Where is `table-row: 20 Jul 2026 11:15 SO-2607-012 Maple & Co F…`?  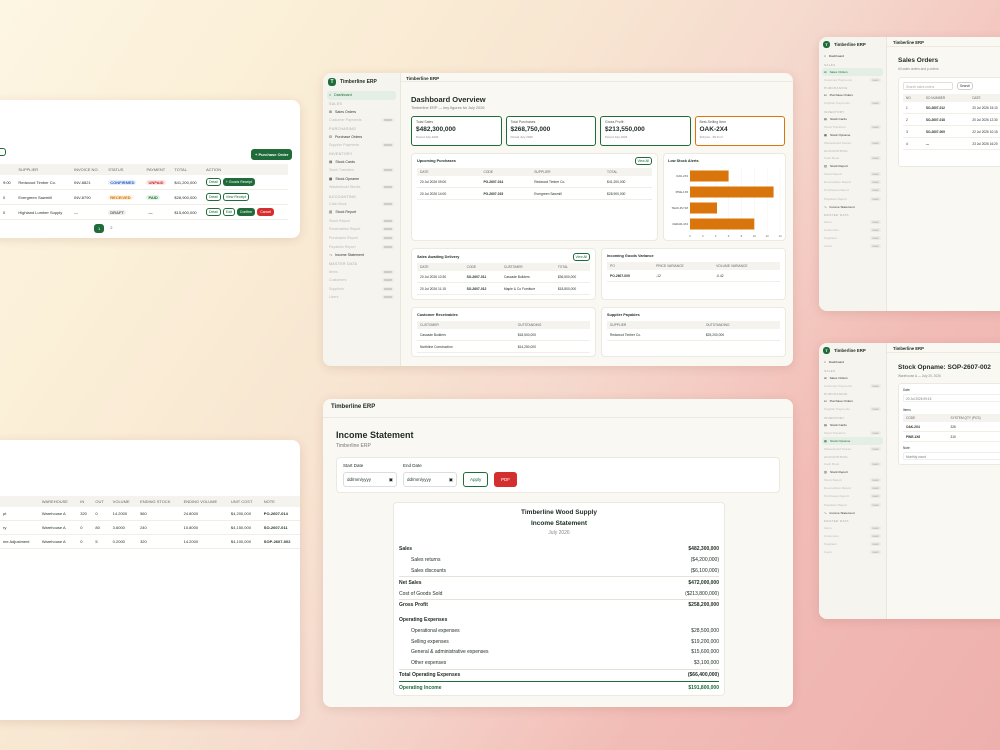 table-row: 20 Jul 2026 11:15 SO-2607-012 Maple & Co F… is located at coordinates (503, 288).